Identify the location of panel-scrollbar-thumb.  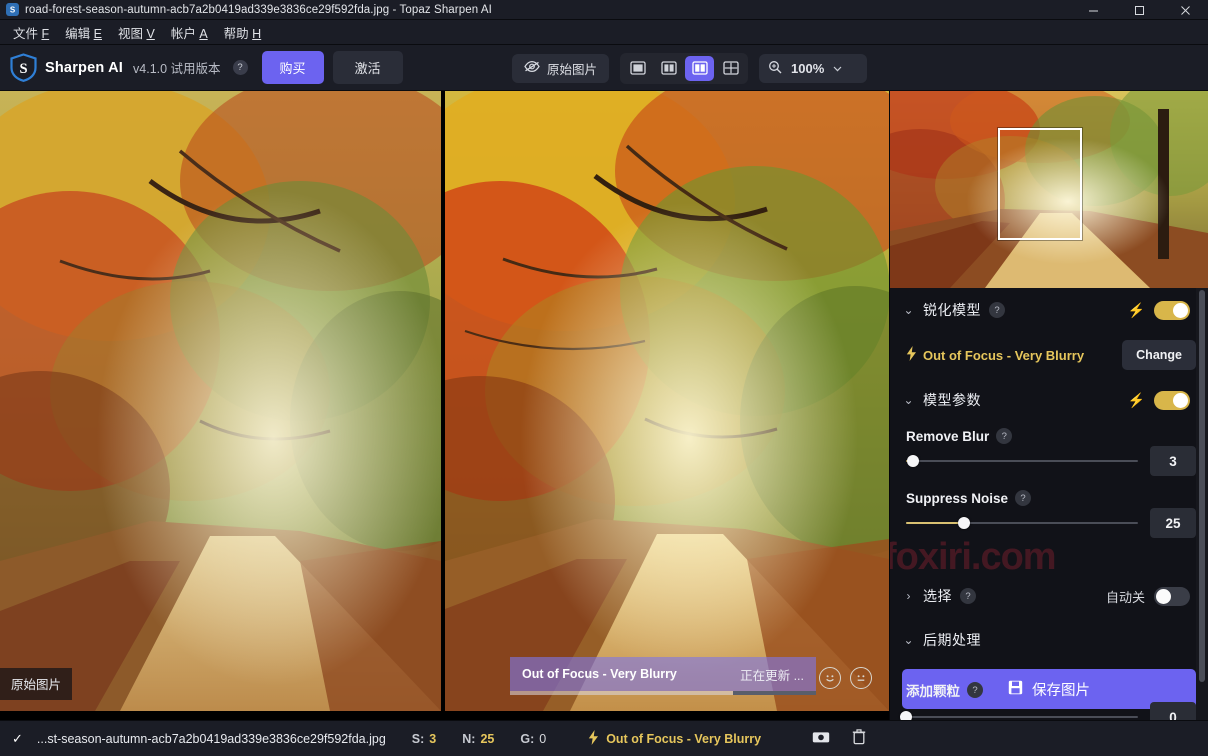
(1202, 486).